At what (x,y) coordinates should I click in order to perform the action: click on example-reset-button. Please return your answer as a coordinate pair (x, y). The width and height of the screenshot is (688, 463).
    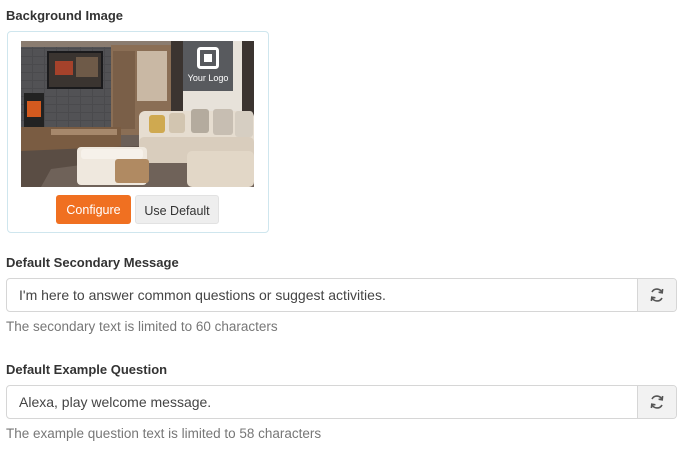
    Looking at the image, I should click on (656, 402).